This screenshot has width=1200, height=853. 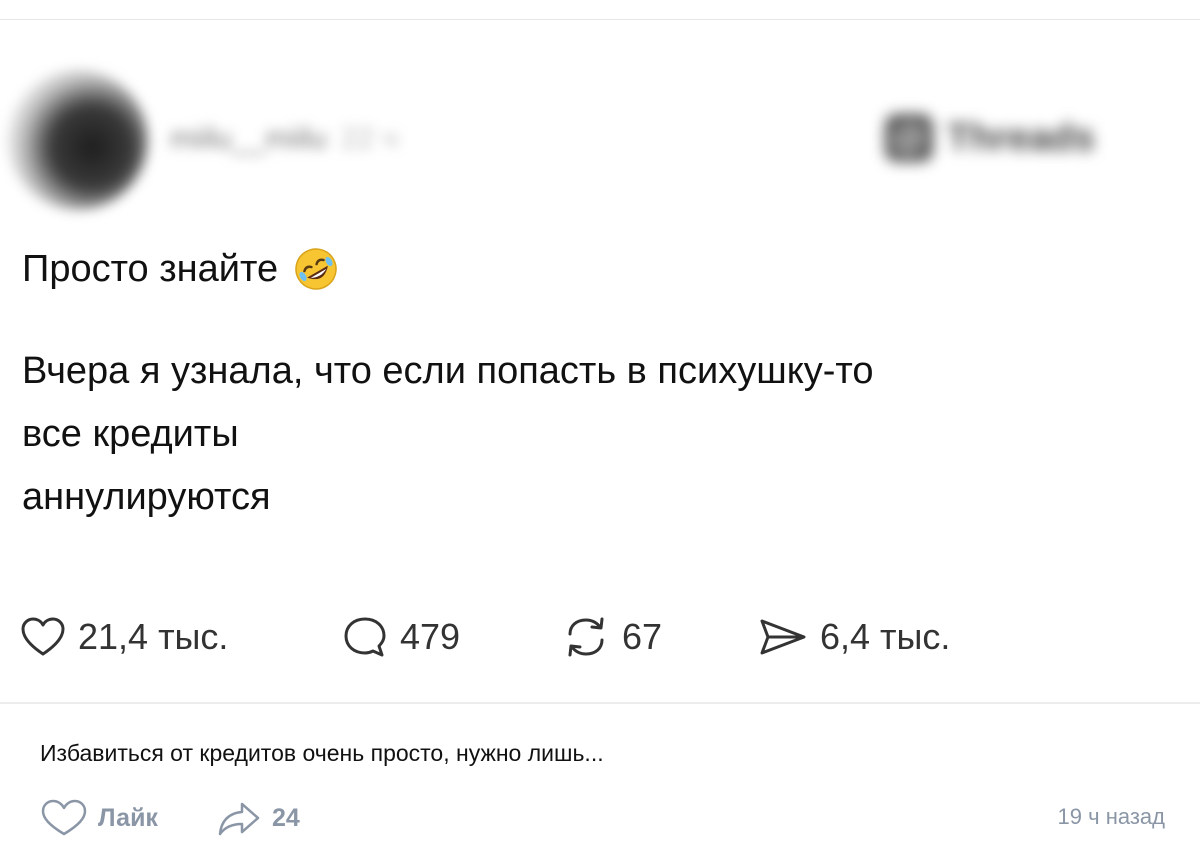 What do you see at coordinates (128, 817) in the screenshot?
I see `like-label: Лайк` at bounding box center [128, 817].